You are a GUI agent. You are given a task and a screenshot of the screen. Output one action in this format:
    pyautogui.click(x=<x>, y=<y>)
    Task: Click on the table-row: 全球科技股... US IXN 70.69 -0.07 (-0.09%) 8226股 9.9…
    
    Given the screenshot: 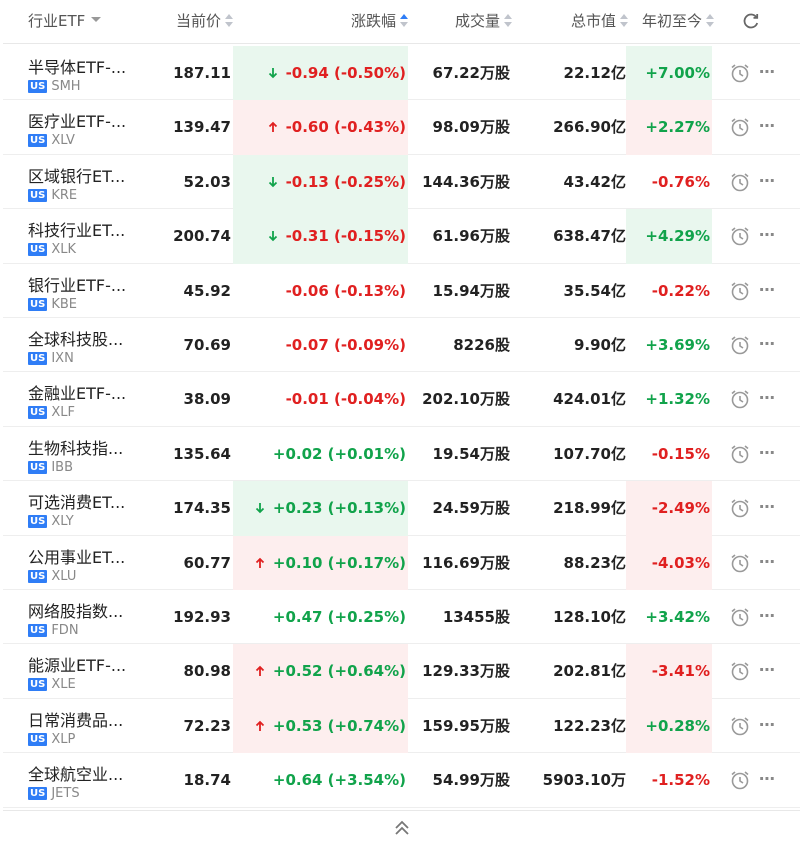 What is the action you would take?
    pyautogui.click(x=401, y=345)
    